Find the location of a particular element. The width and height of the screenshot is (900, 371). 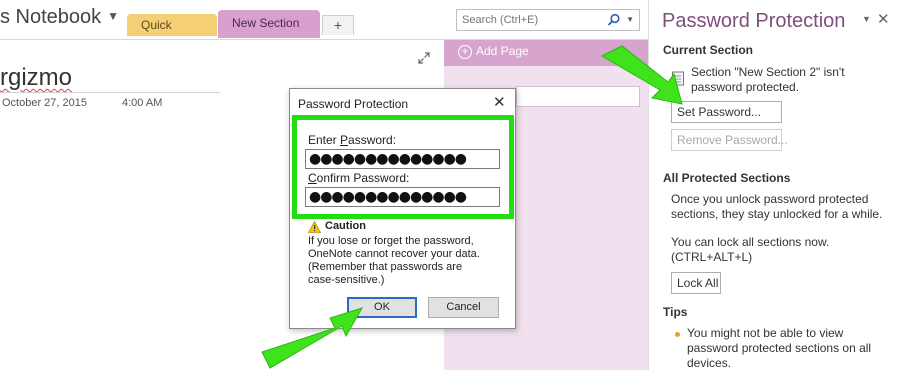

caution-line: OneNote cannot recover your data. is located at coordinates (394, 254).